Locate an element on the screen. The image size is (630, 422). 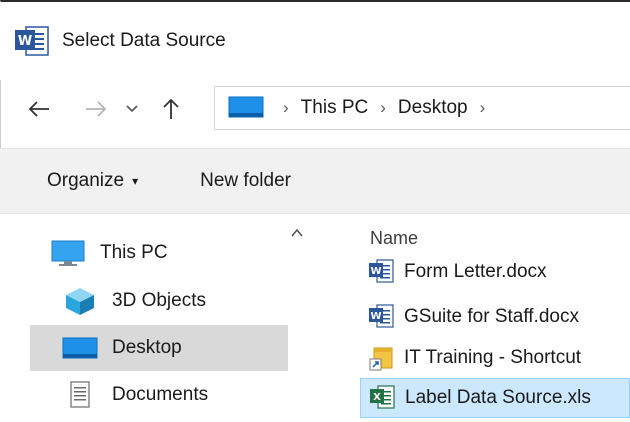
sidebar-item-documents: Documents is located at coordinates (159, 395).